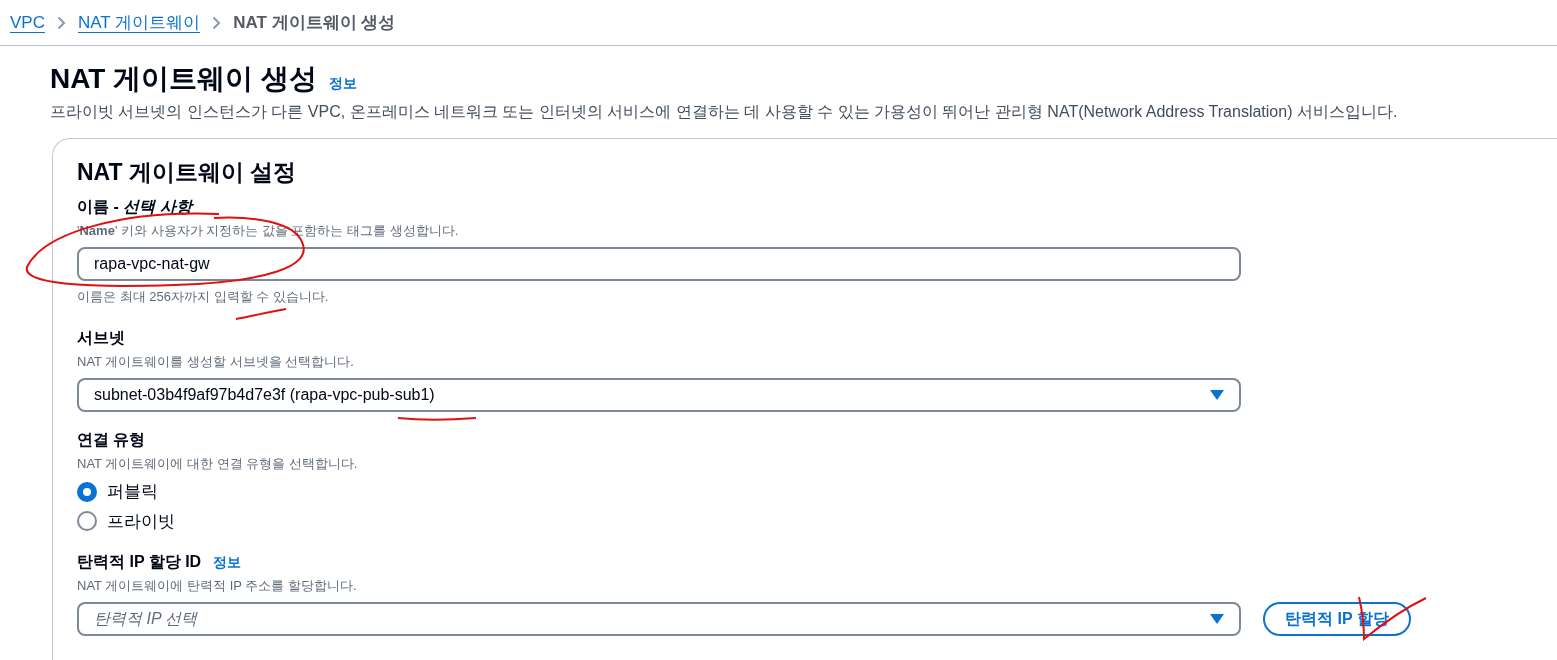 The height and width of the screenshot is (660, 1557). I want to click on panel-title: NAT 게이트웨이 설정, so click(187, 172).